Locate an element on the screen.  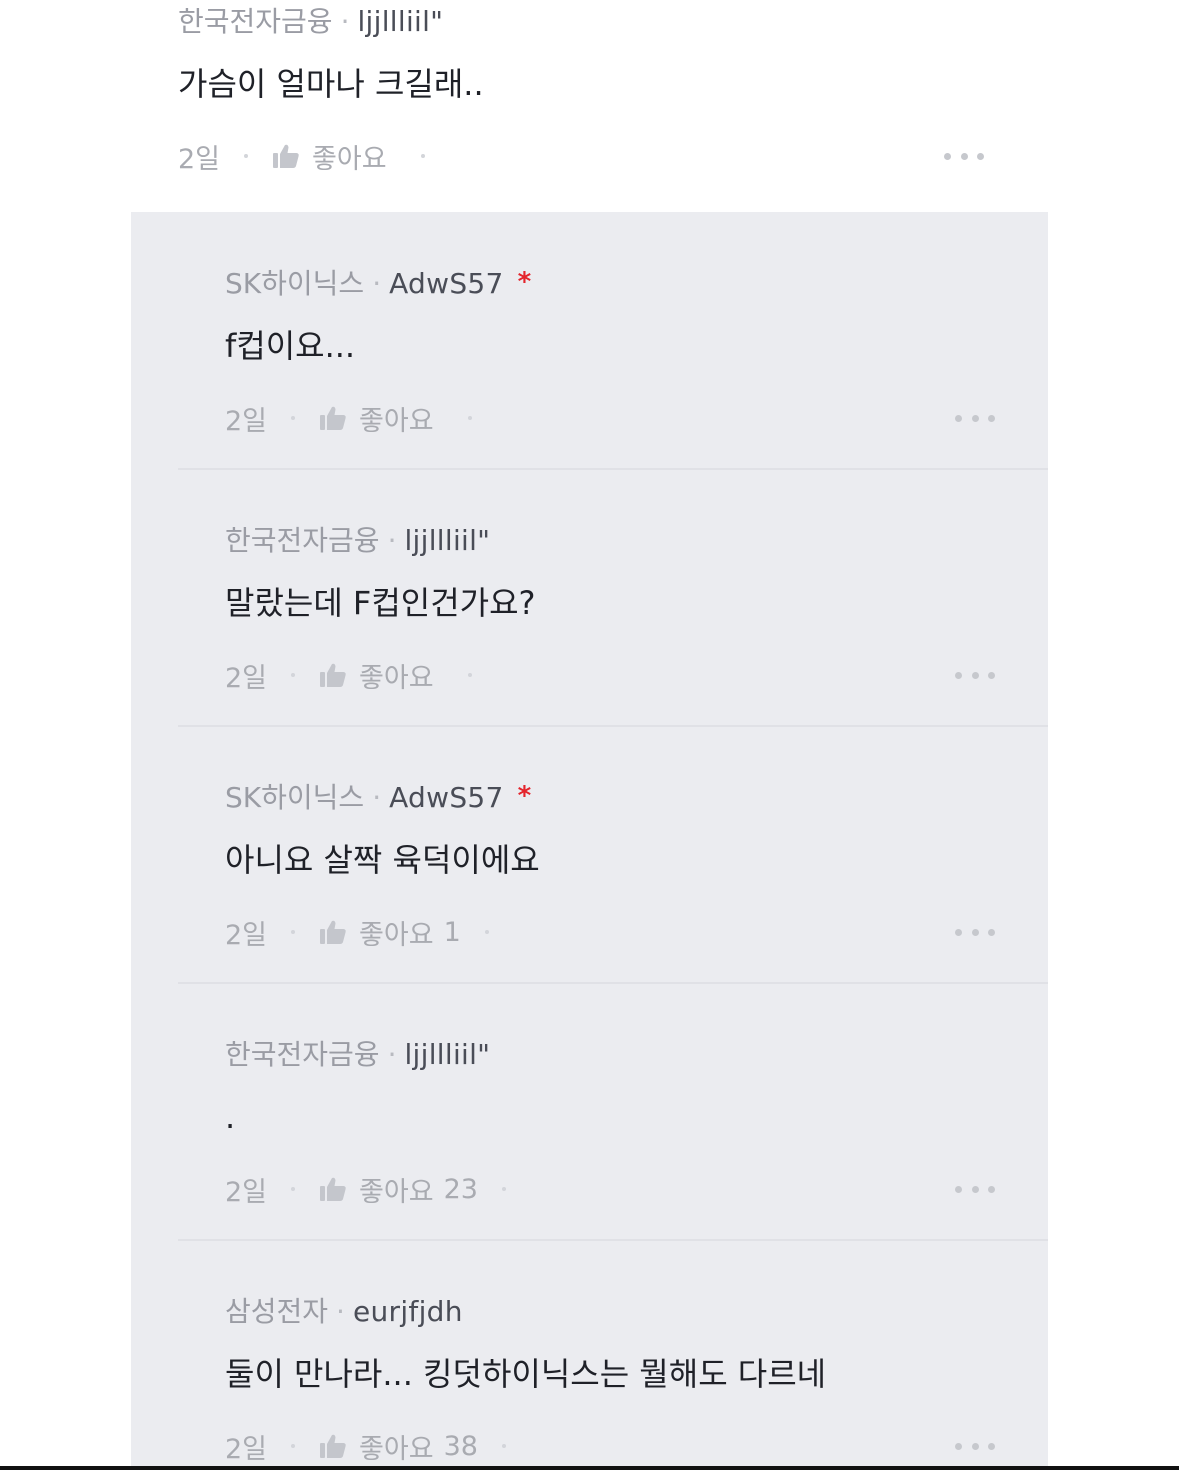
like-button: 좋아요 23 is located at coordinates (398, 1189).